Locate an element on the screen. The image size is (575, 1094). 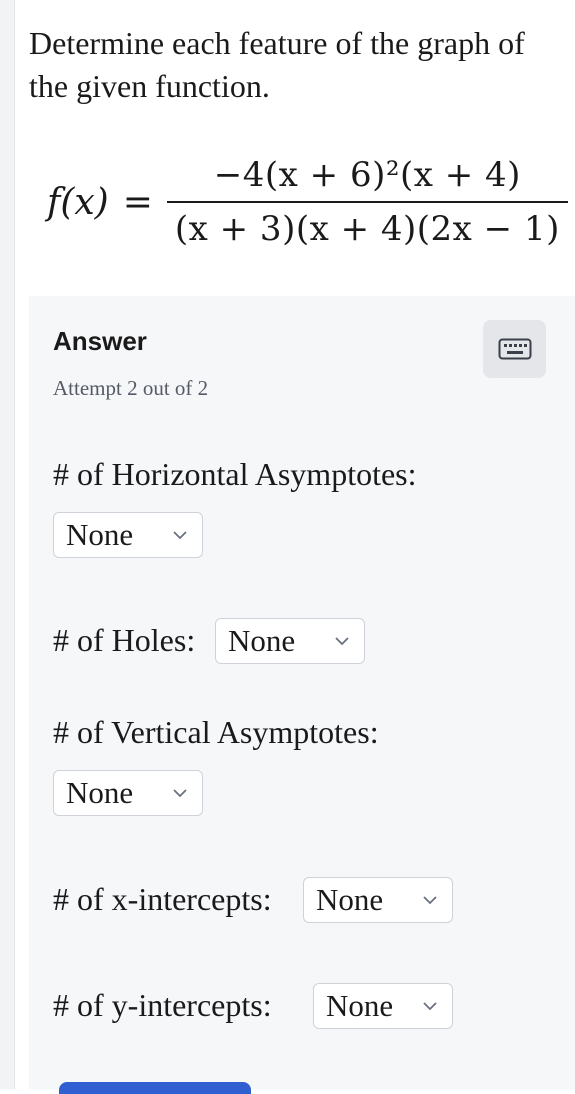
submit-button is located at coordinates (155, 1088).